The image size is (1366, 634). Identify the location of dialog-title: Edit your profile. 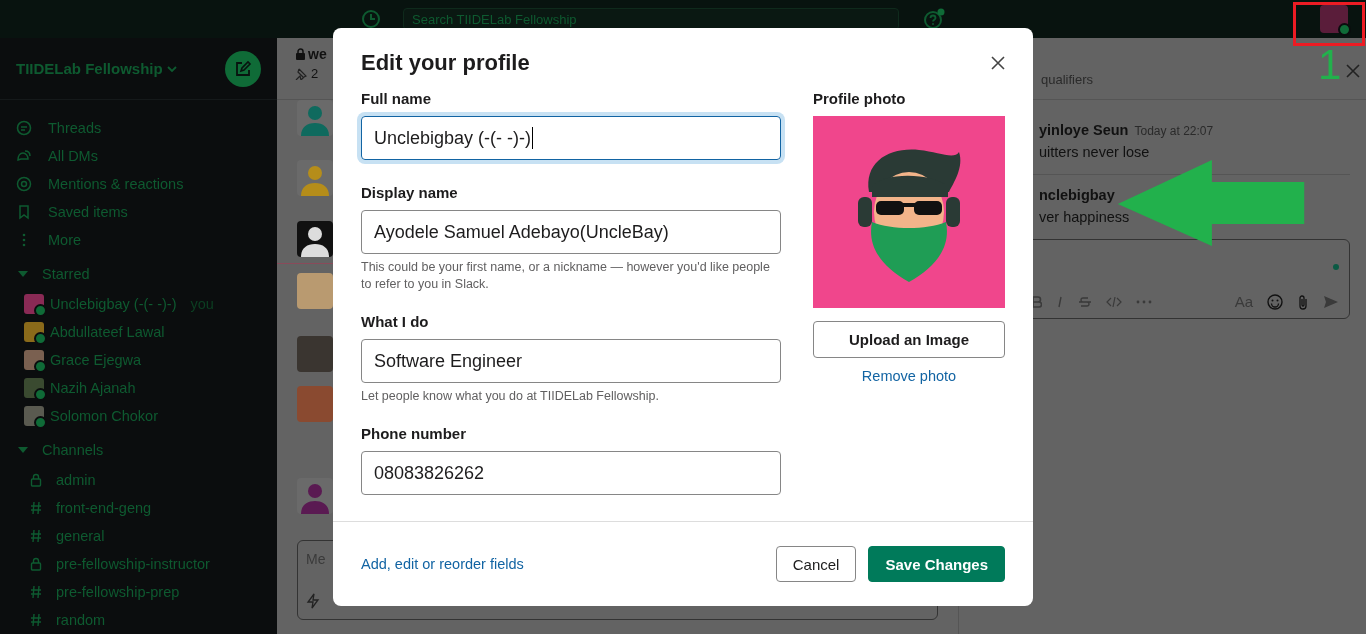
(445, 63).